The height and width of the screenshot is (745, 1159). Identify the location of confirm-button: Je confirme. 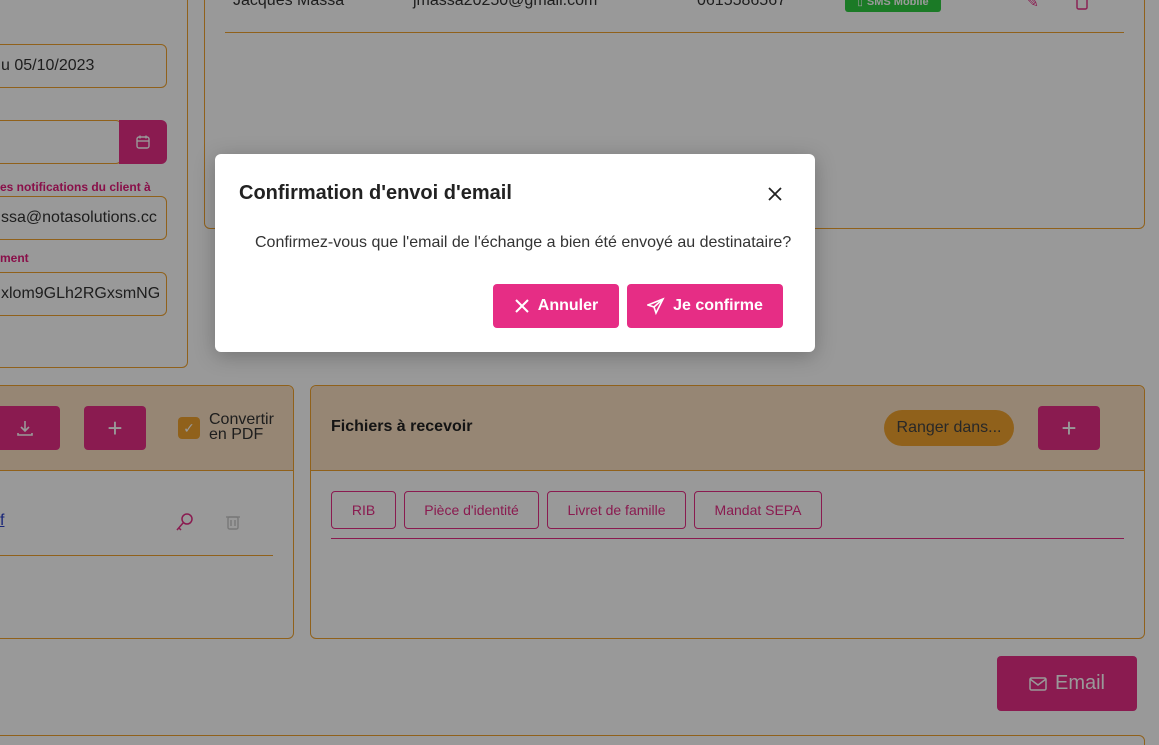
(705, 306).